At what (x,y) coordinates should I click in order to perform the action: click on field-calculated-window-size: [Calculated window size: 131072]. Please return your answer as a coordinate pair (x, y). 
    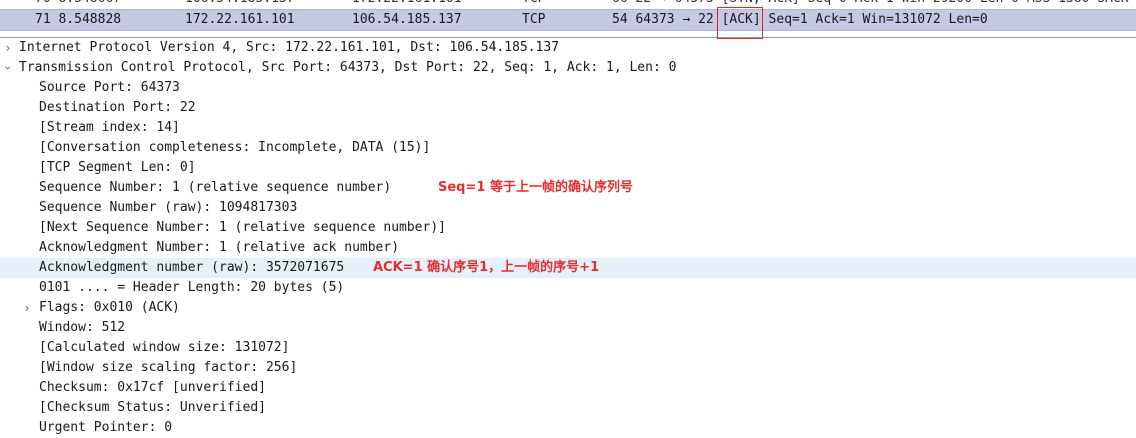
    Looking at the image, I should click on (568, 348).